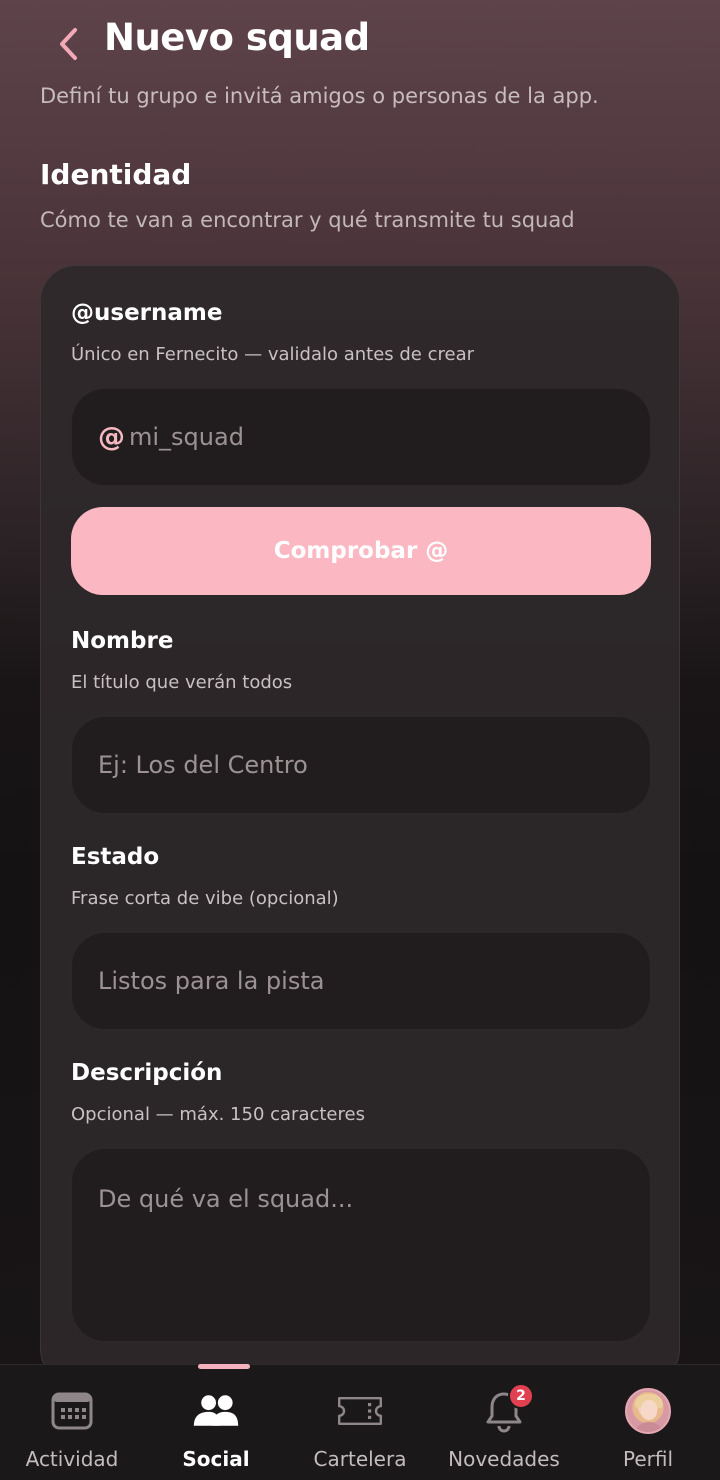  What do you see at coordinates (360, 1459) in the screenshot?
I see `nav-label-cartelera: Cartelera` at bounding box center [360, 1459].